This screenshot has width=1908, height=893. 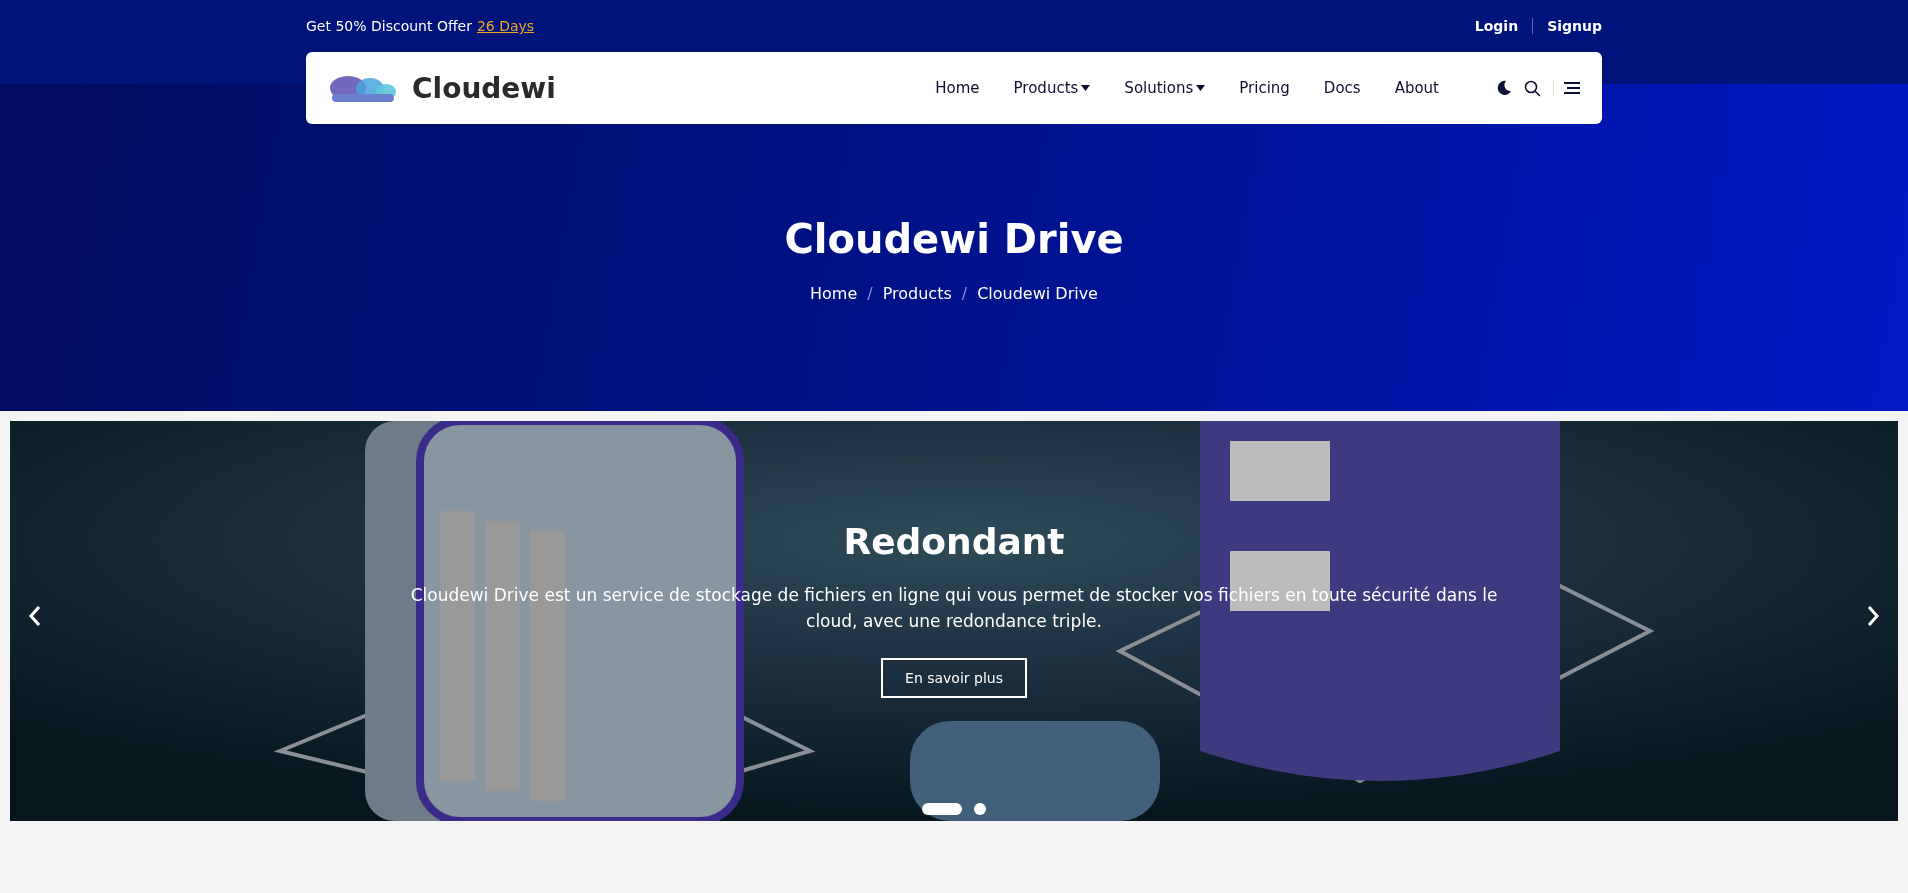 What do you see at coordinates (1873, 616) in the screenshot?
I see `chevron-right-icon` at bounding box center [1873, 616].